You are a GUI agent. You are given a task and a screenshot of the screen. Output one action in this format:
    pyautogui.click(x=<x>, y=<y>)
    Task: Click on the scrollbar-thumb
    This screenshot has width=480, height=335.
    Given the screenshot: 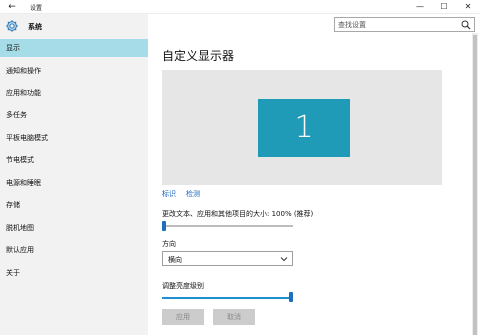 What is the action you would take?
    pyautogui.click(x=475, y=185)
    